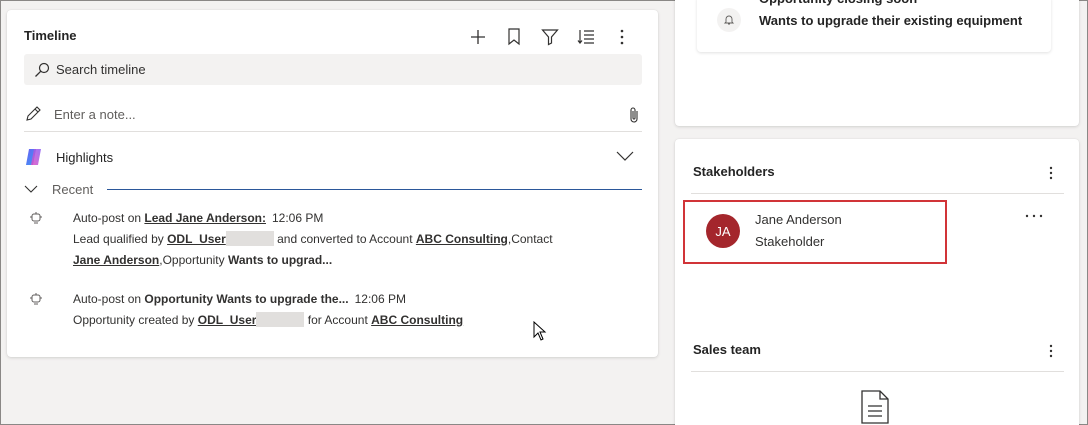  I want to click on post-text: ,Opportunity, so click(193, 260).